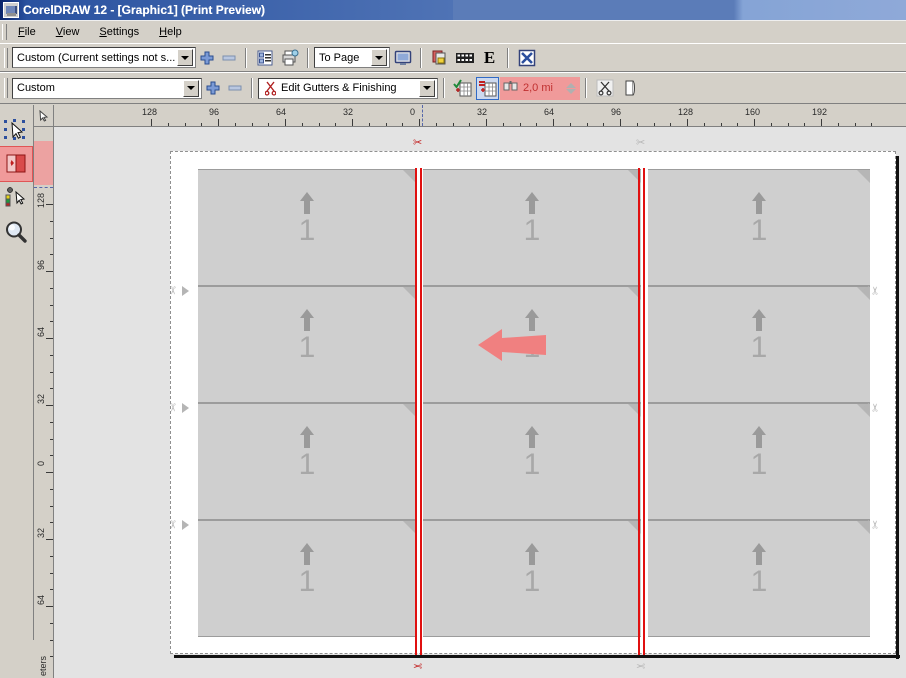  What do you see at coordinates (439, 57) in the screenshot?
I see `copies-icon` at bounding box center [439, 57].